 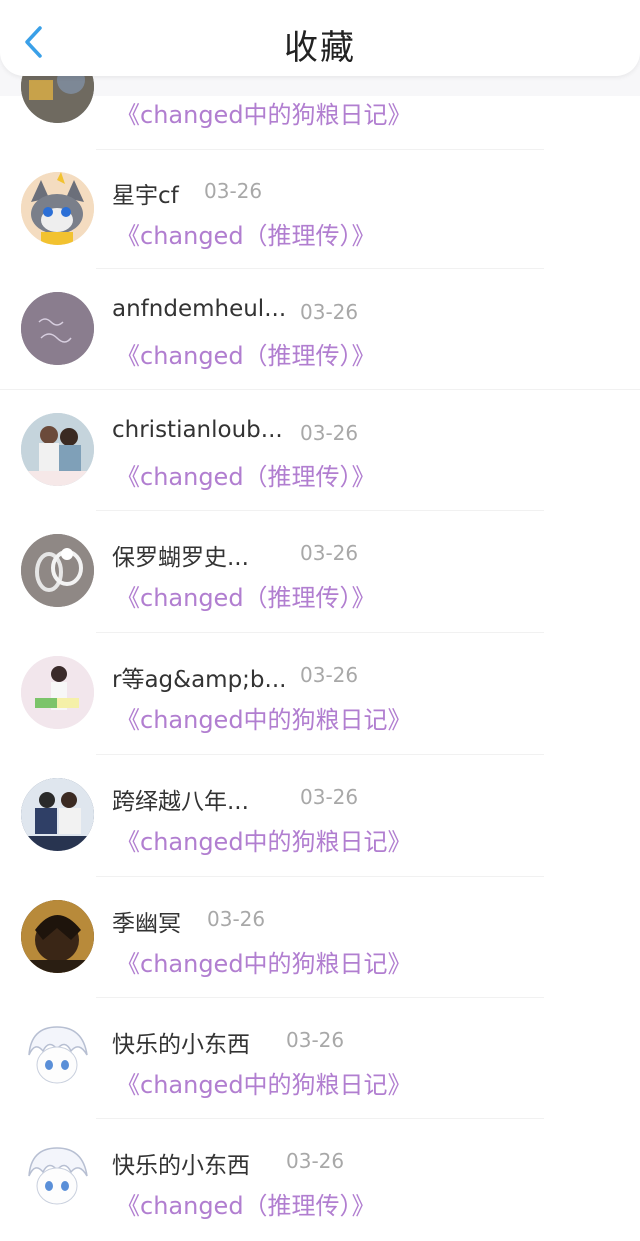 I want to click on user-name: 星宇cf, so click(x=145, y=193).